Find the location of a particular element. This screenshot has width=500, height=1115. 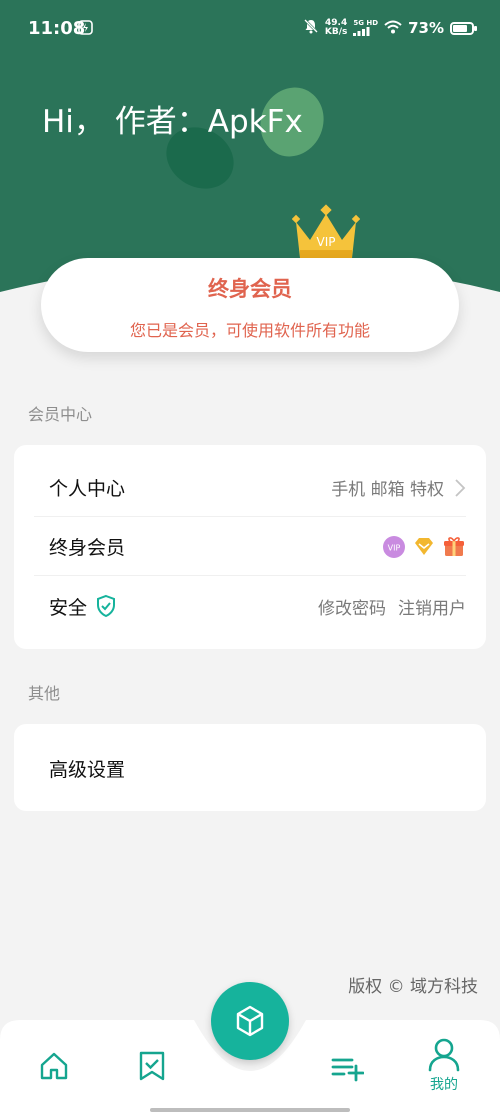

signal-label: 5G HD is located at coordinates (366, 23).